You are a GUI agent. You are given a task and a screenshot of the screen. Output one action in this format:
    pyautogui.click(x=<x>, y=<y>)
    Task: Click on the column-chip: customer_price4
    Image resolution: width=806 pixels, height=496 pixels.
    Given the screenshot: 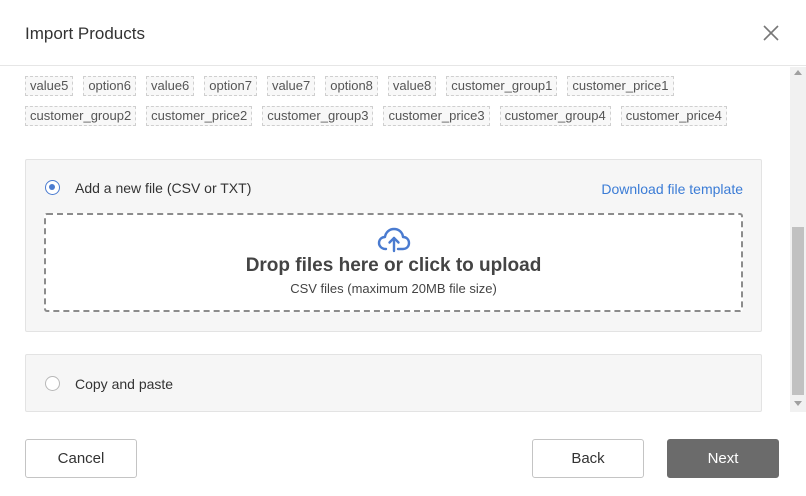 What is the action you would take?
    pyautogui.click(x=673, y=116)
    